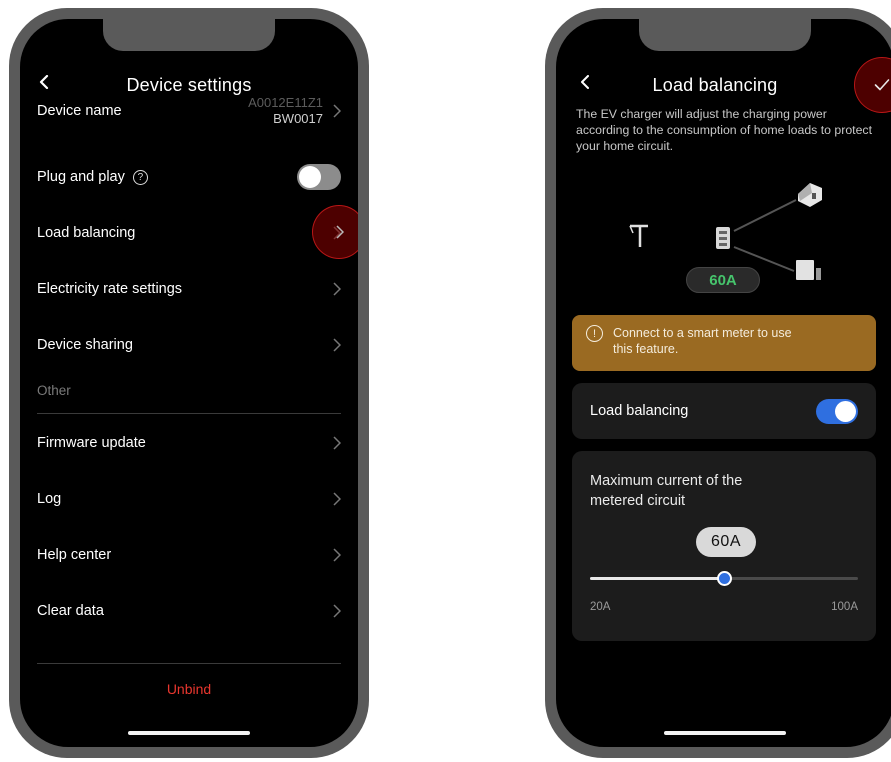 The height and width of the screenshot is (762, 891). What do you see at coordinates (638, 235) in the screenshot?
I see `utility-pole-icon` at bounding box center [638, 235].